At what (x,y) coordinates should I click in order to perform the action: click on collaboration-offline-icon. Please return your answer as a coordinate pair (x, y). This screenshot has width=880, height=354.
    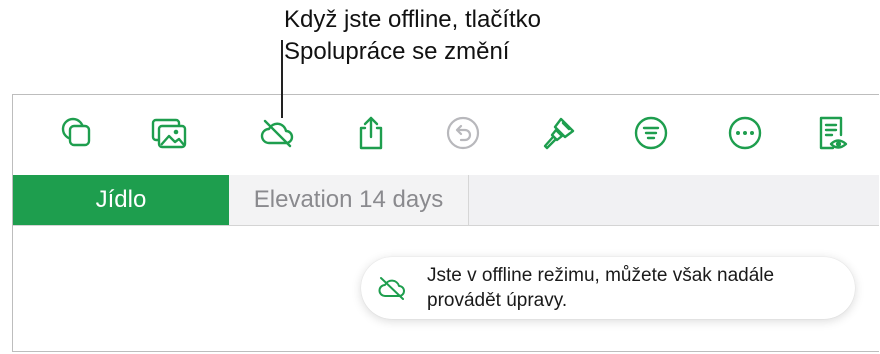
    Looking at the image, I should click on (277, 133).